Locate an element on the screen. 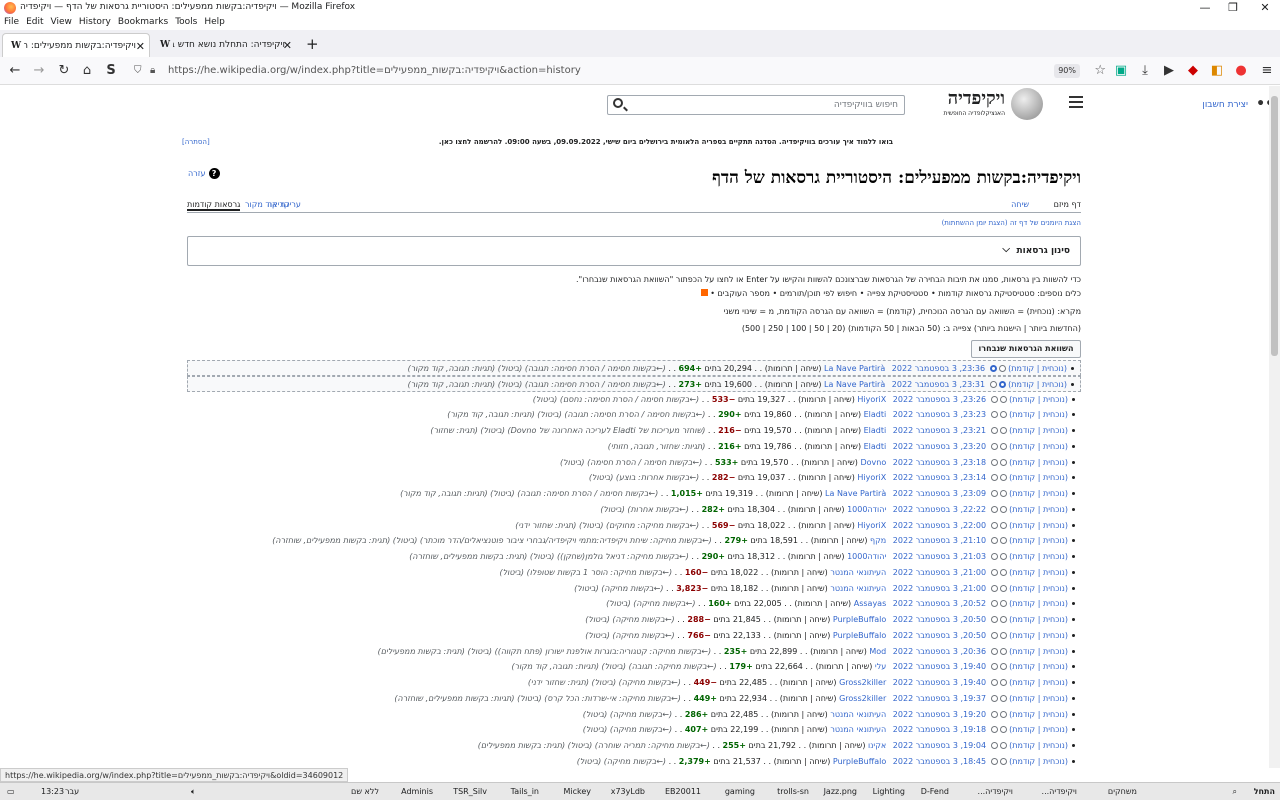 This screenshot has height=800, width=1280. revision-timestamp: 22:00, 3 בספטמבר 2022 is located at coordinates (939, 525).